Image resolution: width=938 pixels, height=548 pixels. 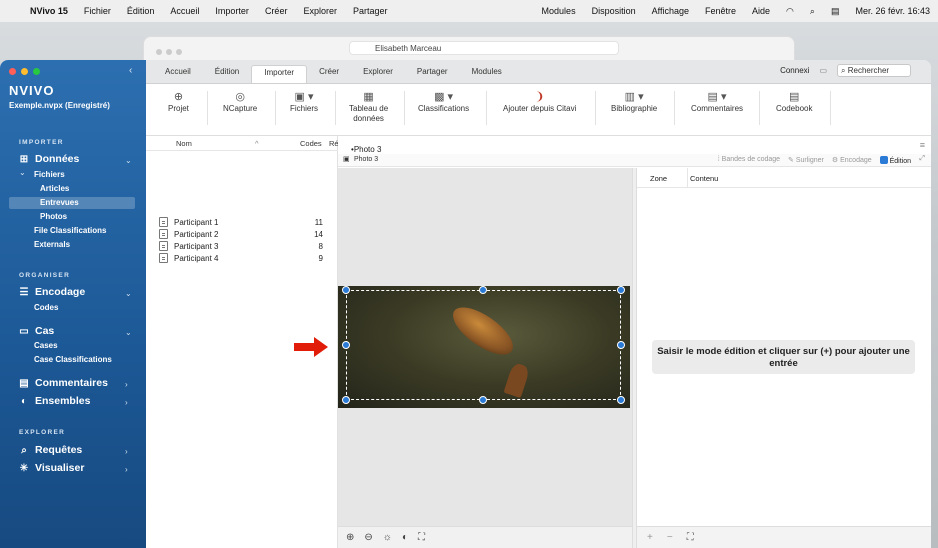 What do you see at coordinates (922, 159) in the screenshot?
I see `expand-icon: ⤢` at bounding box center [922, 159].